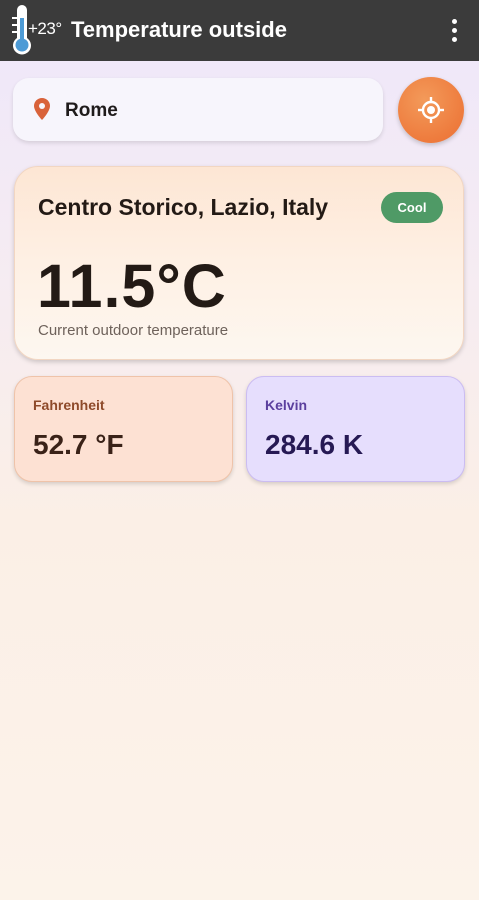  I want to click on city-search-field: Rome, so click(198, 109).